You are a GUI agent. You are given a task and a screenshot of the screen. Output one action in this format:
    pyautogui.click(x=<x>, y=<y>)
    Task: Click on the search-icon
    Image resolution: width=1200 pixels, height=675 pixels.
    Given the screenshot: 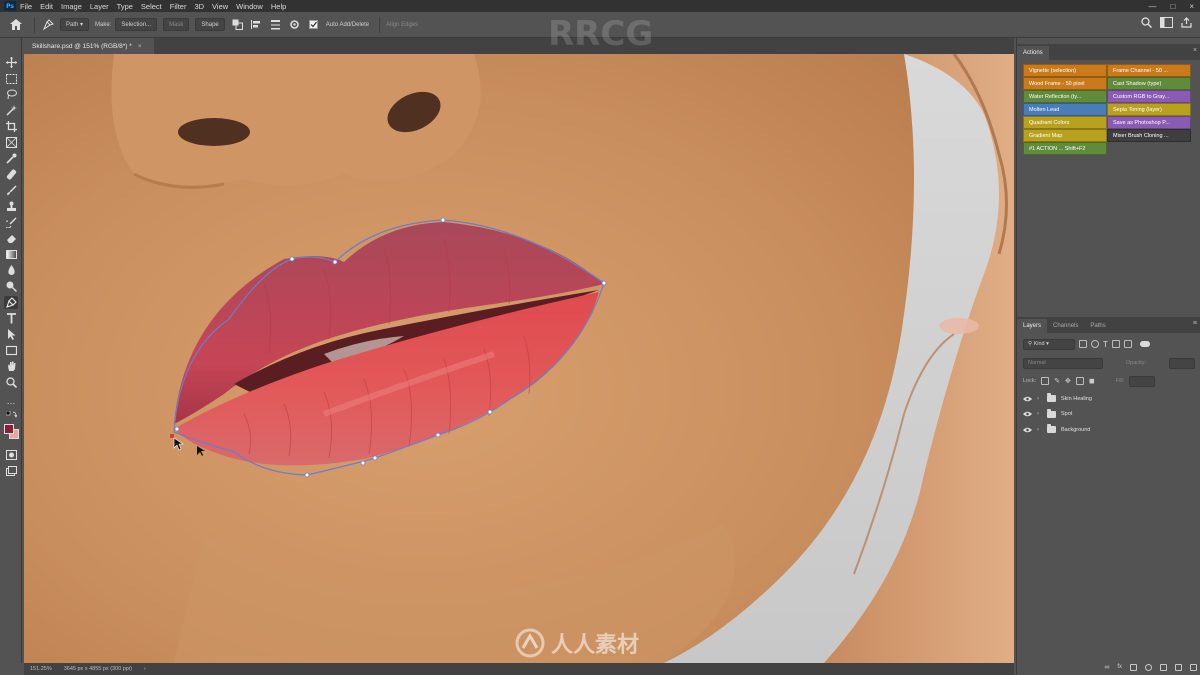 What is the action you would take?
    pyautogui.click(x=1146, y=22)
    